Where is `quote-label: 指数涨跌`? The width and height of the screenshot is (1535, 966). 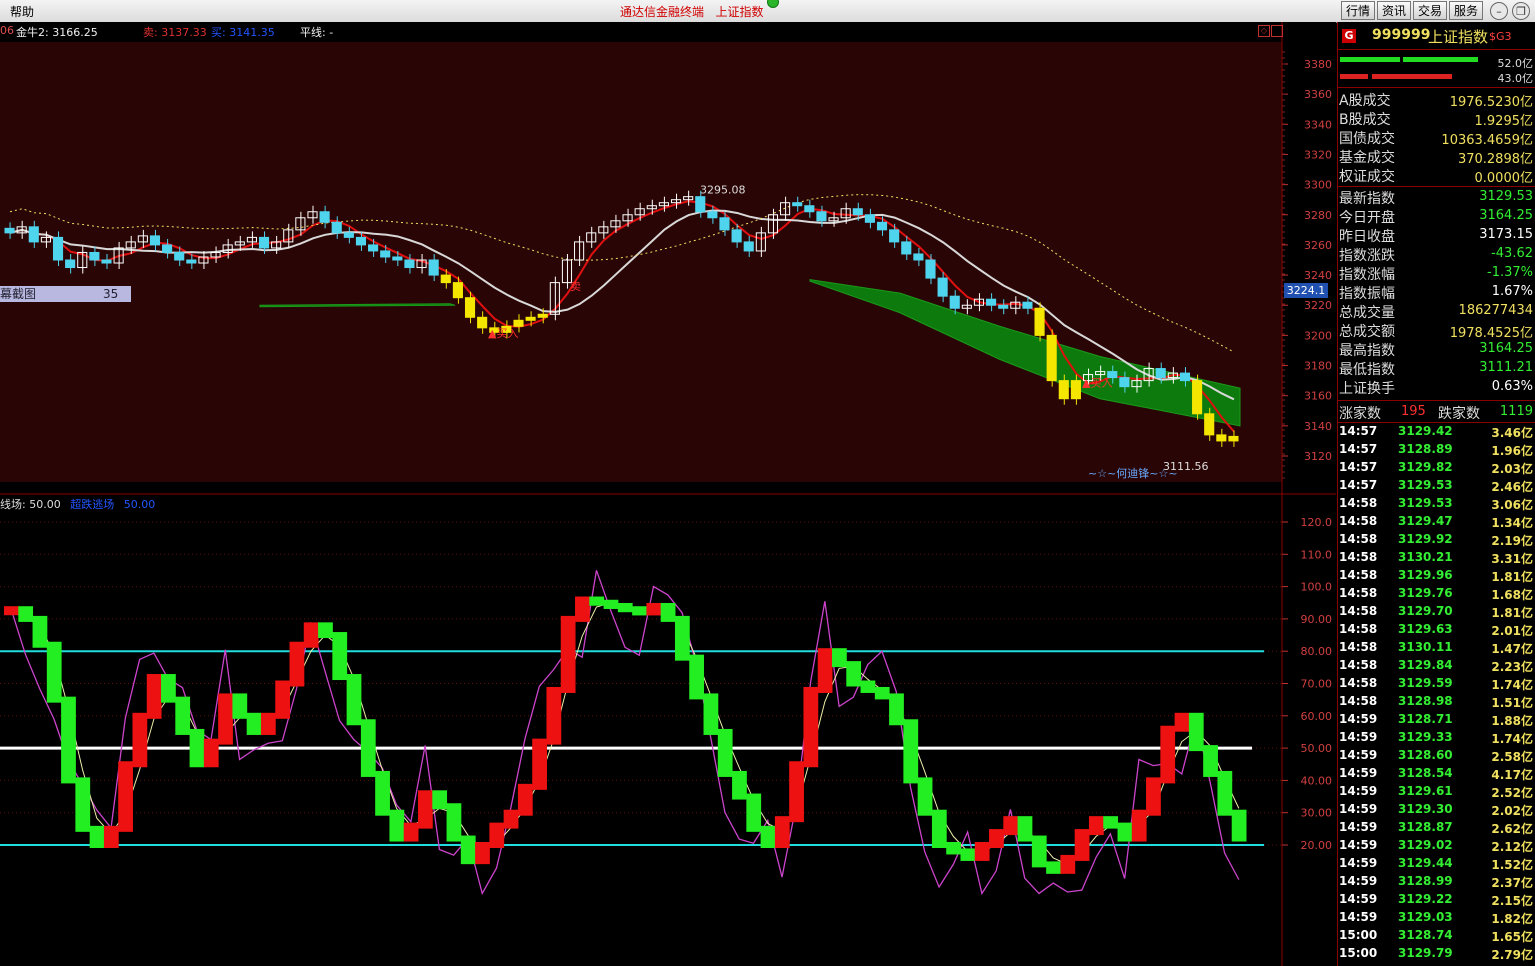
quote-label: 指数涨跌 is located at coordinates (1367, 256).